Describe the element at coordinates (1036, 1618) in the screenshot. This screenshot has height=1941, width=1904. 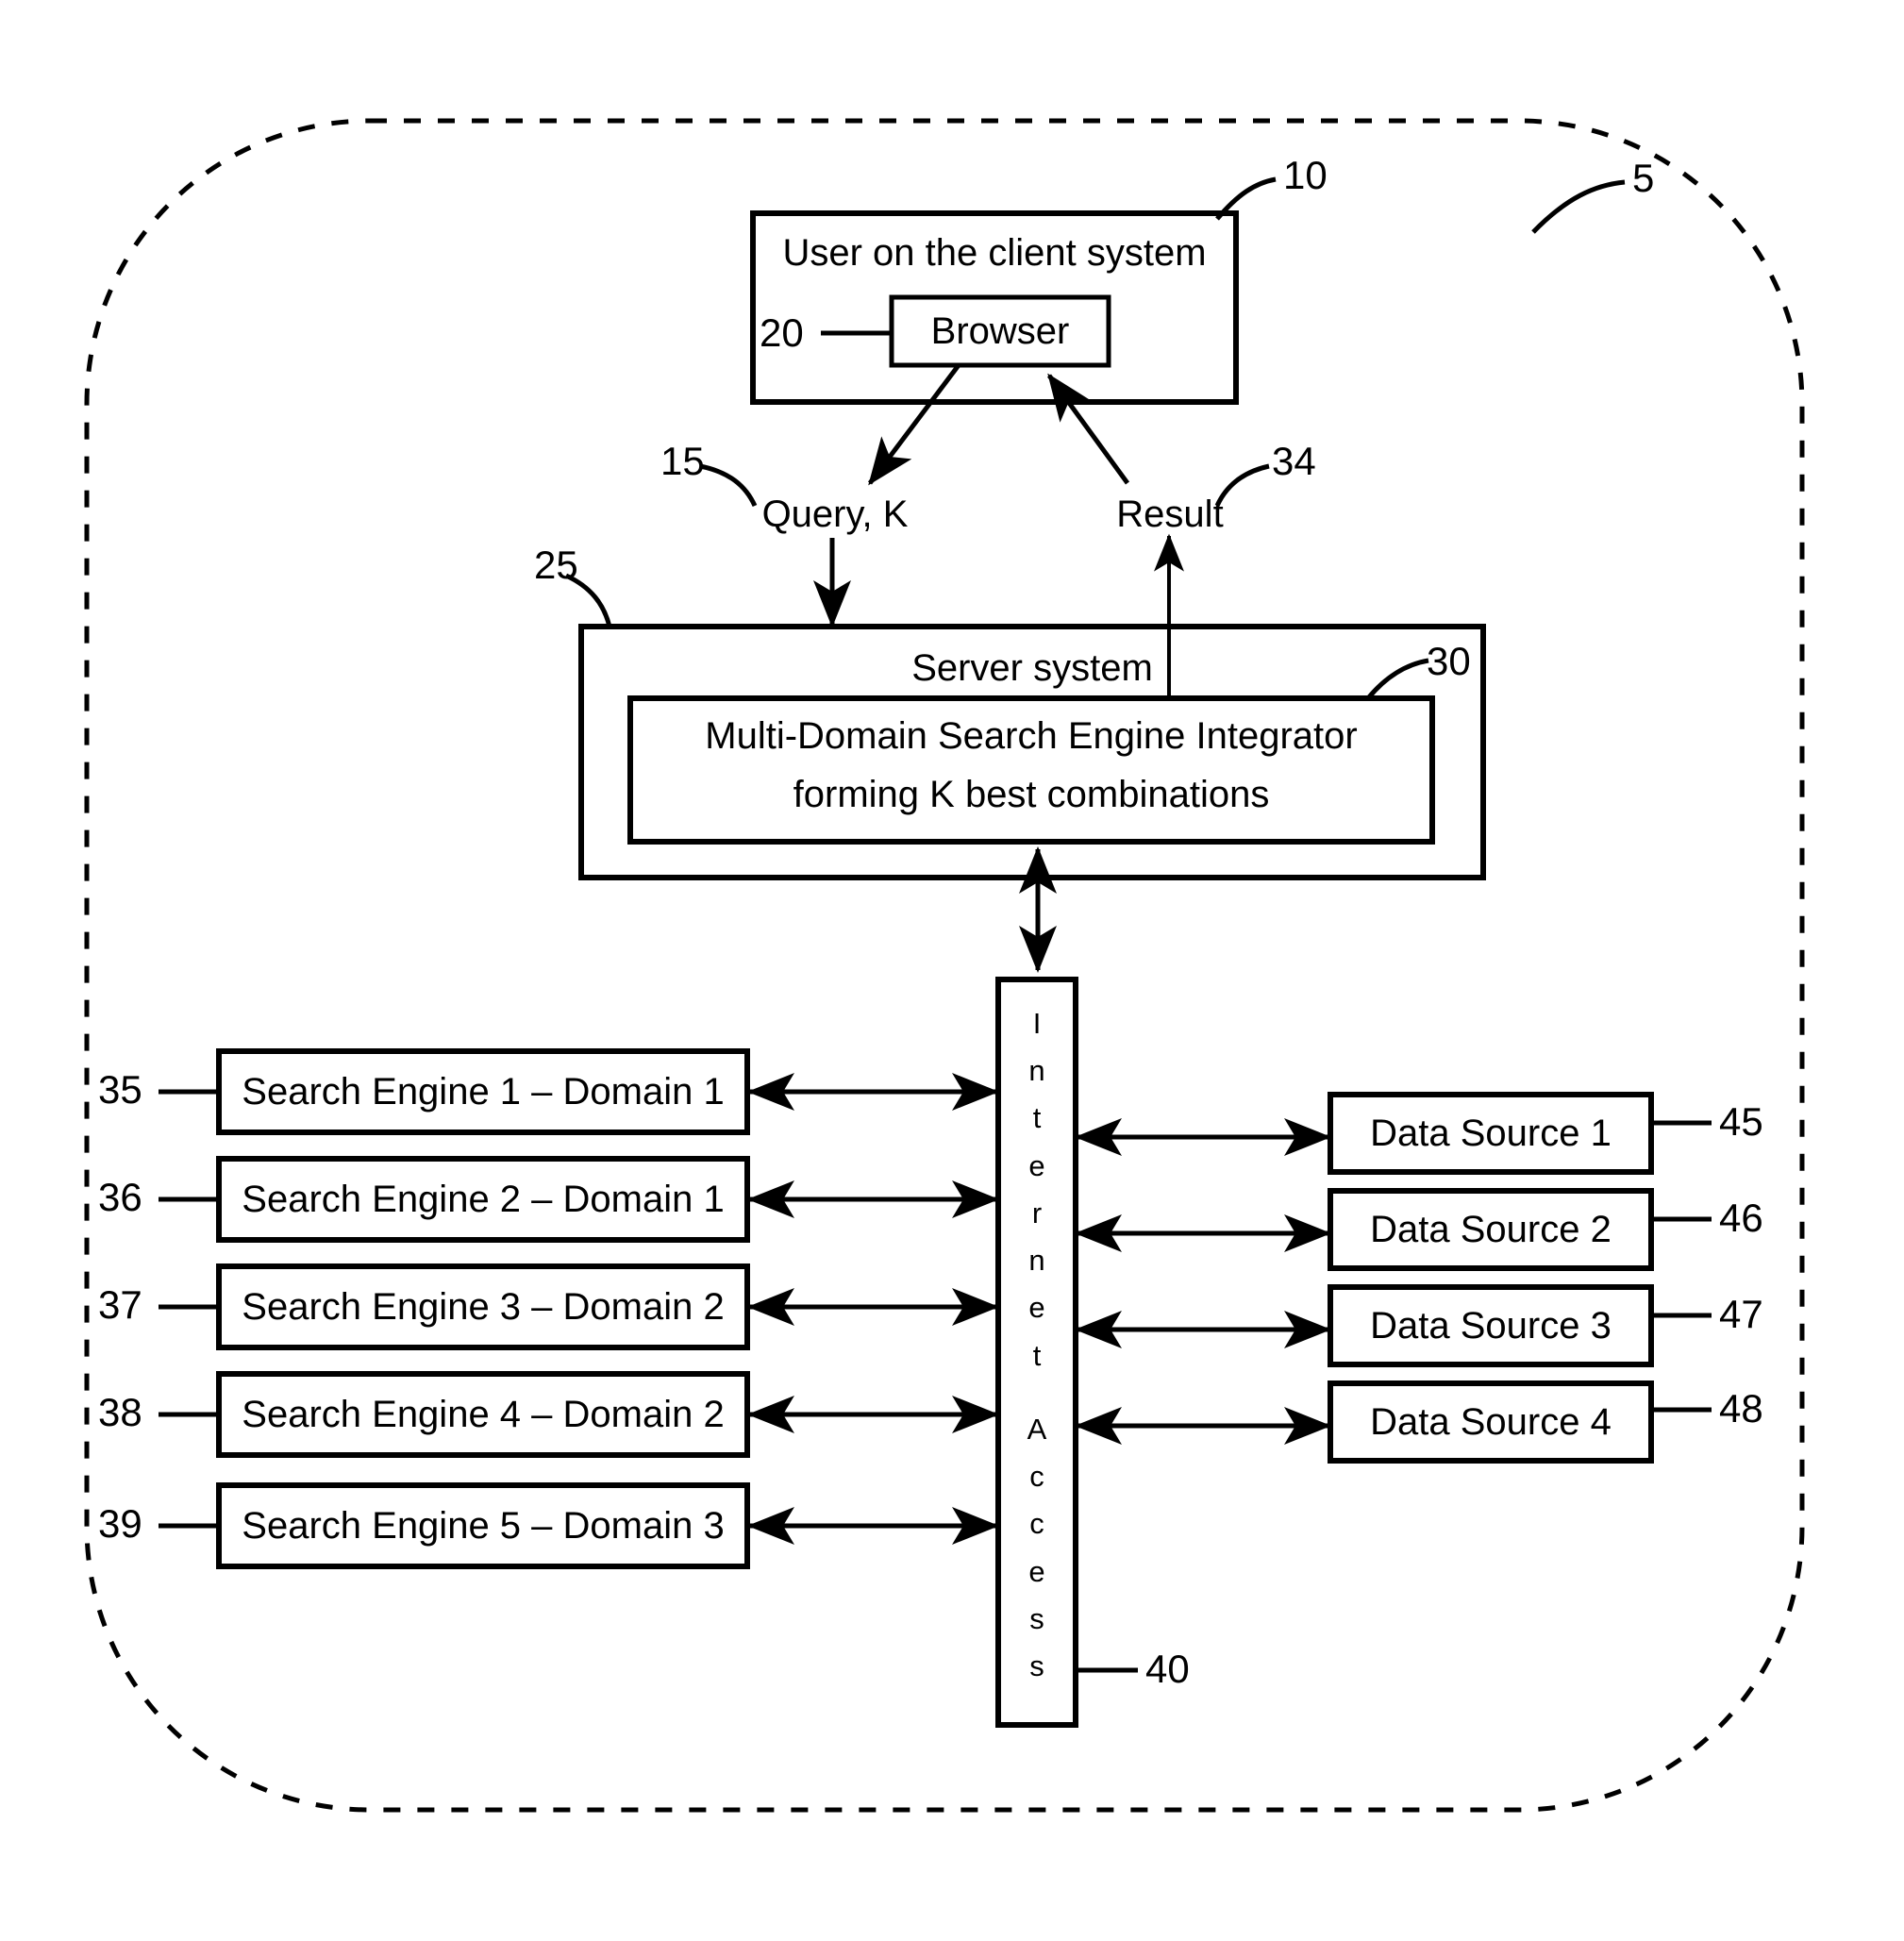
I see `access-letter-4: s` at that location.